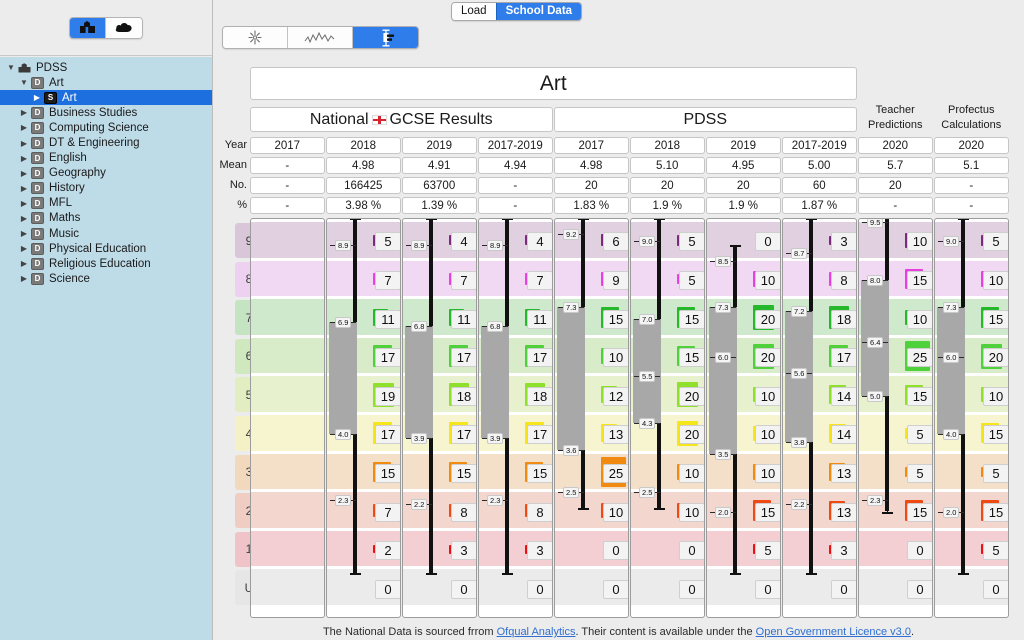  What do you see at coordinates (94, 143) in the screenshot?
I see `tree-item-label: DT & Engineering` at bounding box center [94, 143].